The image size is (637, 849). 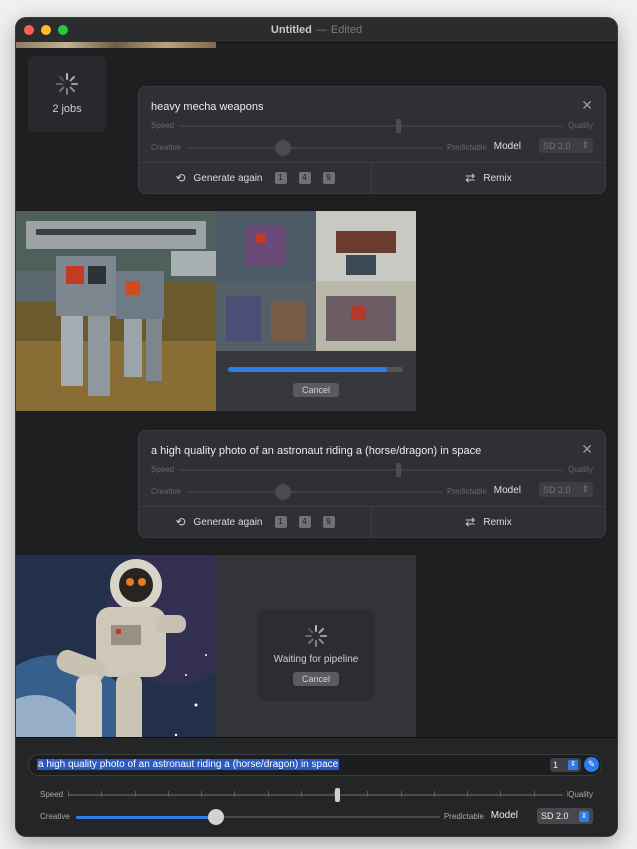 I want to click on minimize-window-button, so click(x=46, y=30).